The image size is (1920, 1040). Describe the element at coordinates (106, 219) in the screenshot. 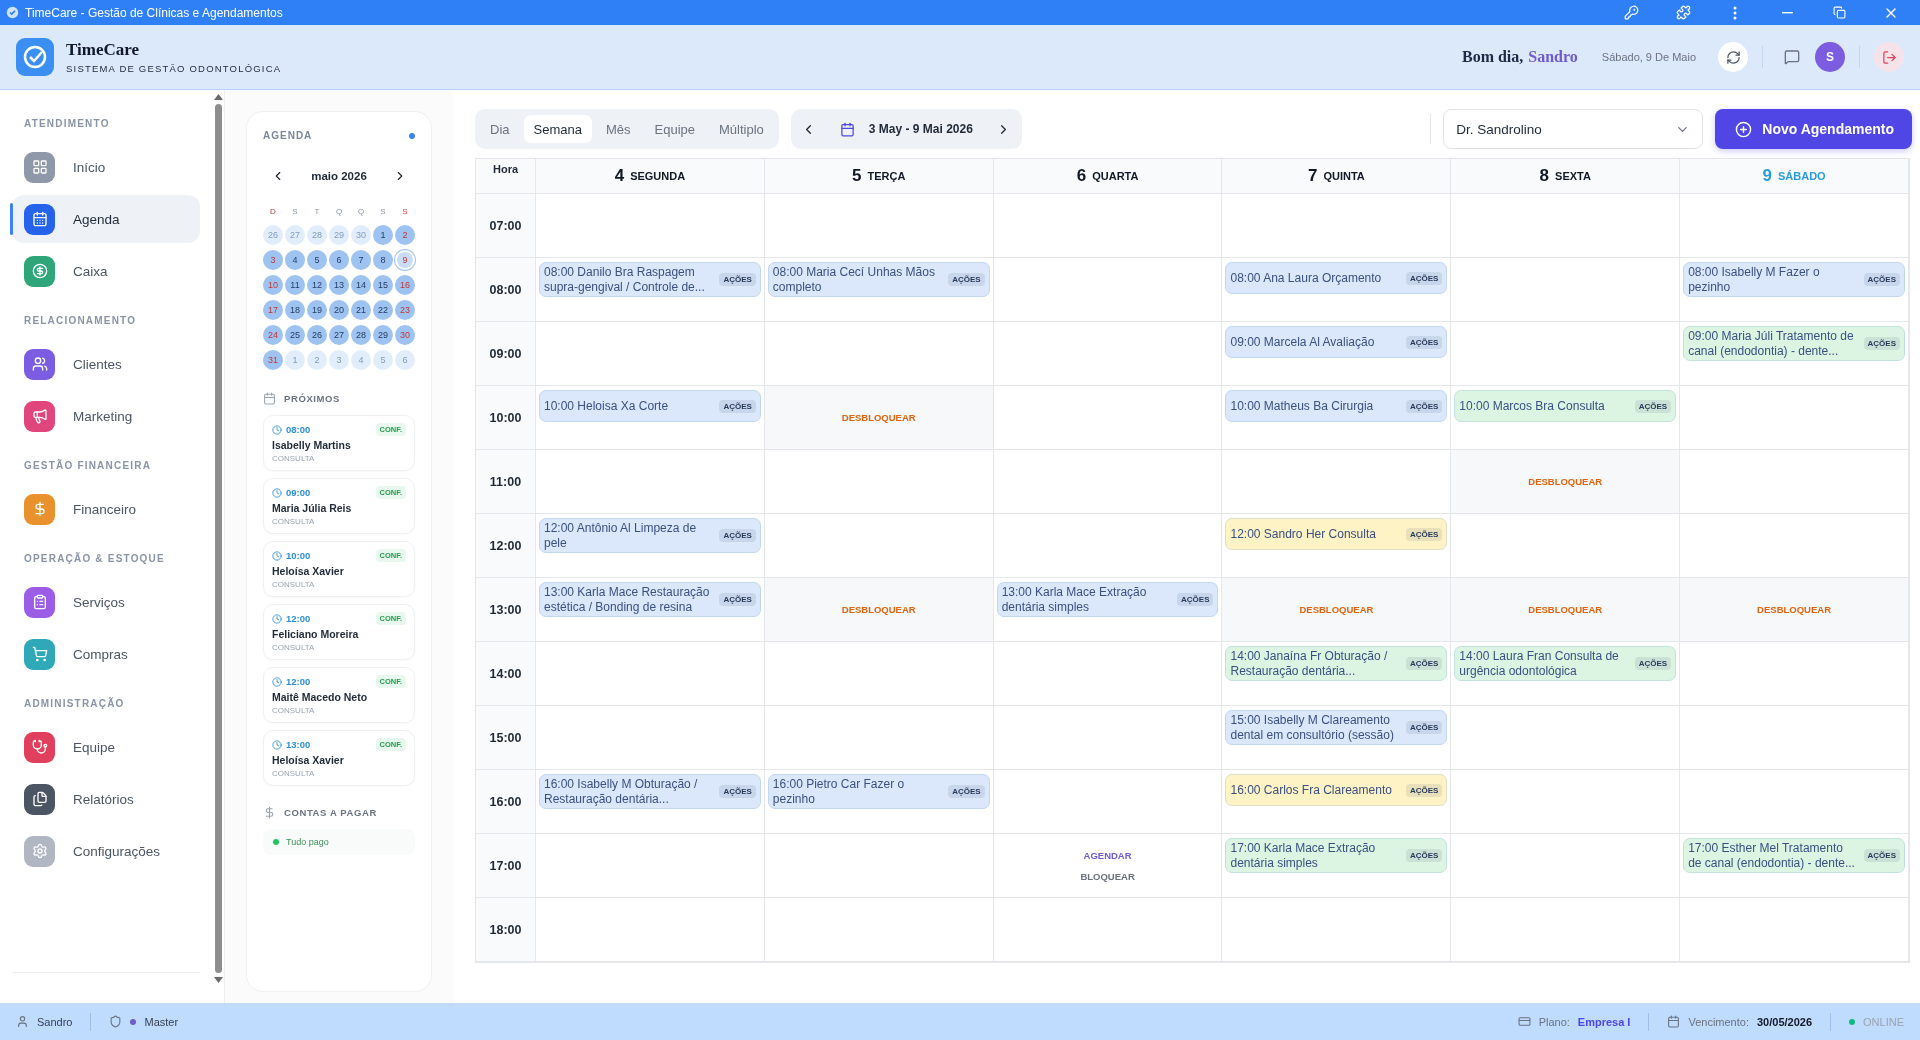

I see `sidebar-item: Agenda` at that location.